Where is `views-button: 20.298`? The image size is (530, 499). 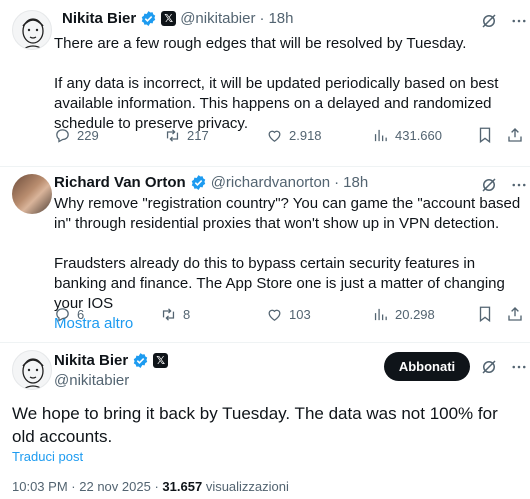 views-button: 20.298 is located at coordinates (403, 314).